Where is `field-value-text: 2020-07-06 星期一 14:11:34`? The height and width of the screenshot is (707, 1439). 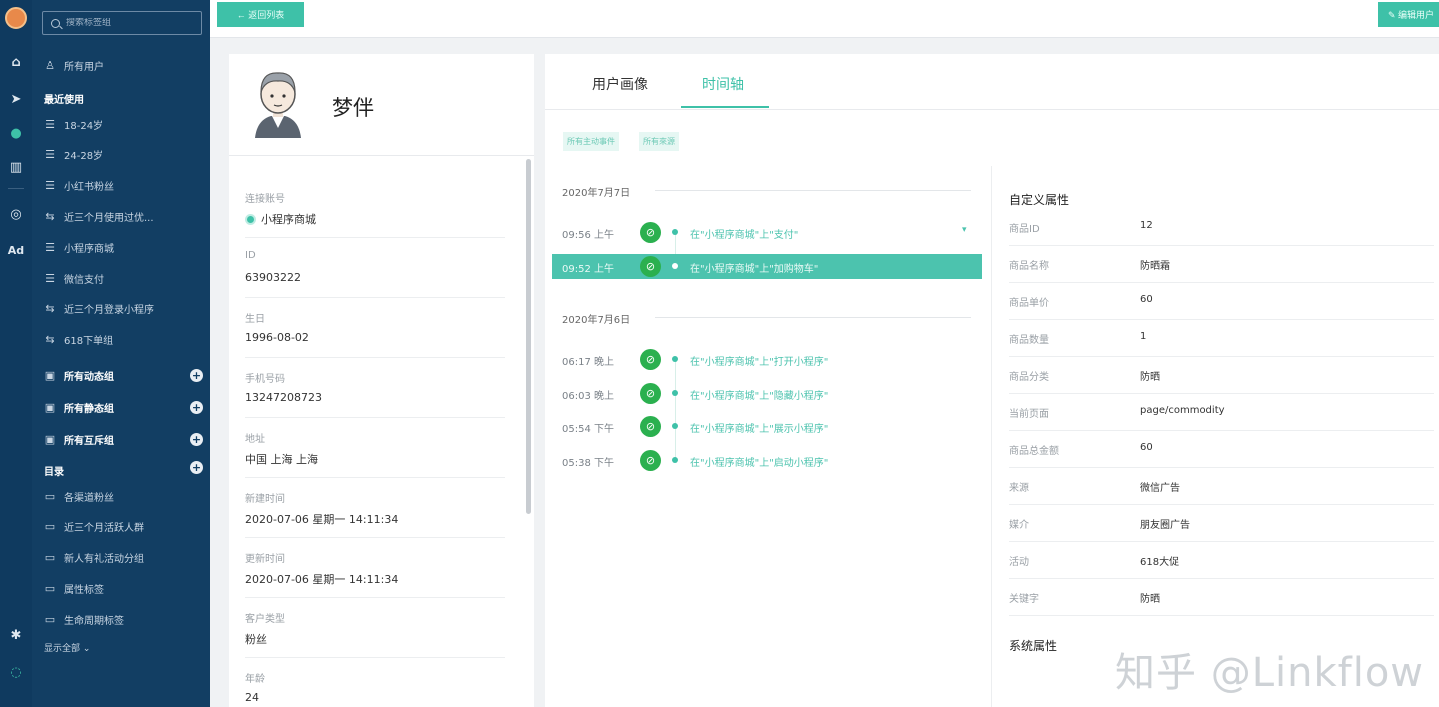
field-value-text: 2020-07-06 星期一 14:11:34 is located at coordinates (322, 519).